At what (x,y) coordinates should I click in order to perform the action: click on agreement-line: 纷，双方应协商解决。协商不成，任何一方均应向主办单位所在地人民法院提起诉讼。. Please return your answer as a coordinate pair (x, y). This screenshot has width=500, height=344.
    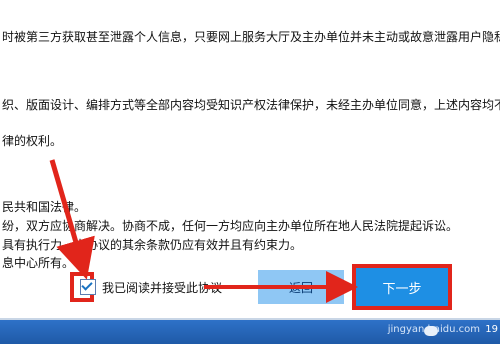
    Looking at the image, I should click on (230, 226).